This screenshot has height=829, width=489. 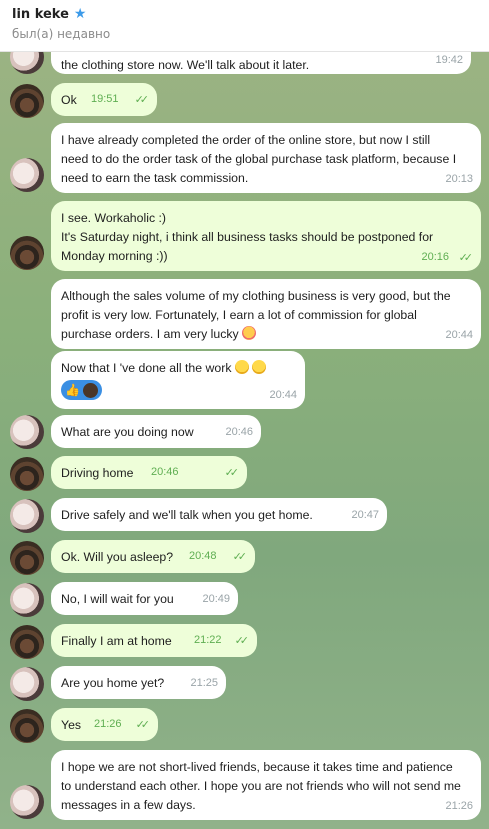 I want to click on thumbs-up-icon: 👍, so click(x=72, y=389).